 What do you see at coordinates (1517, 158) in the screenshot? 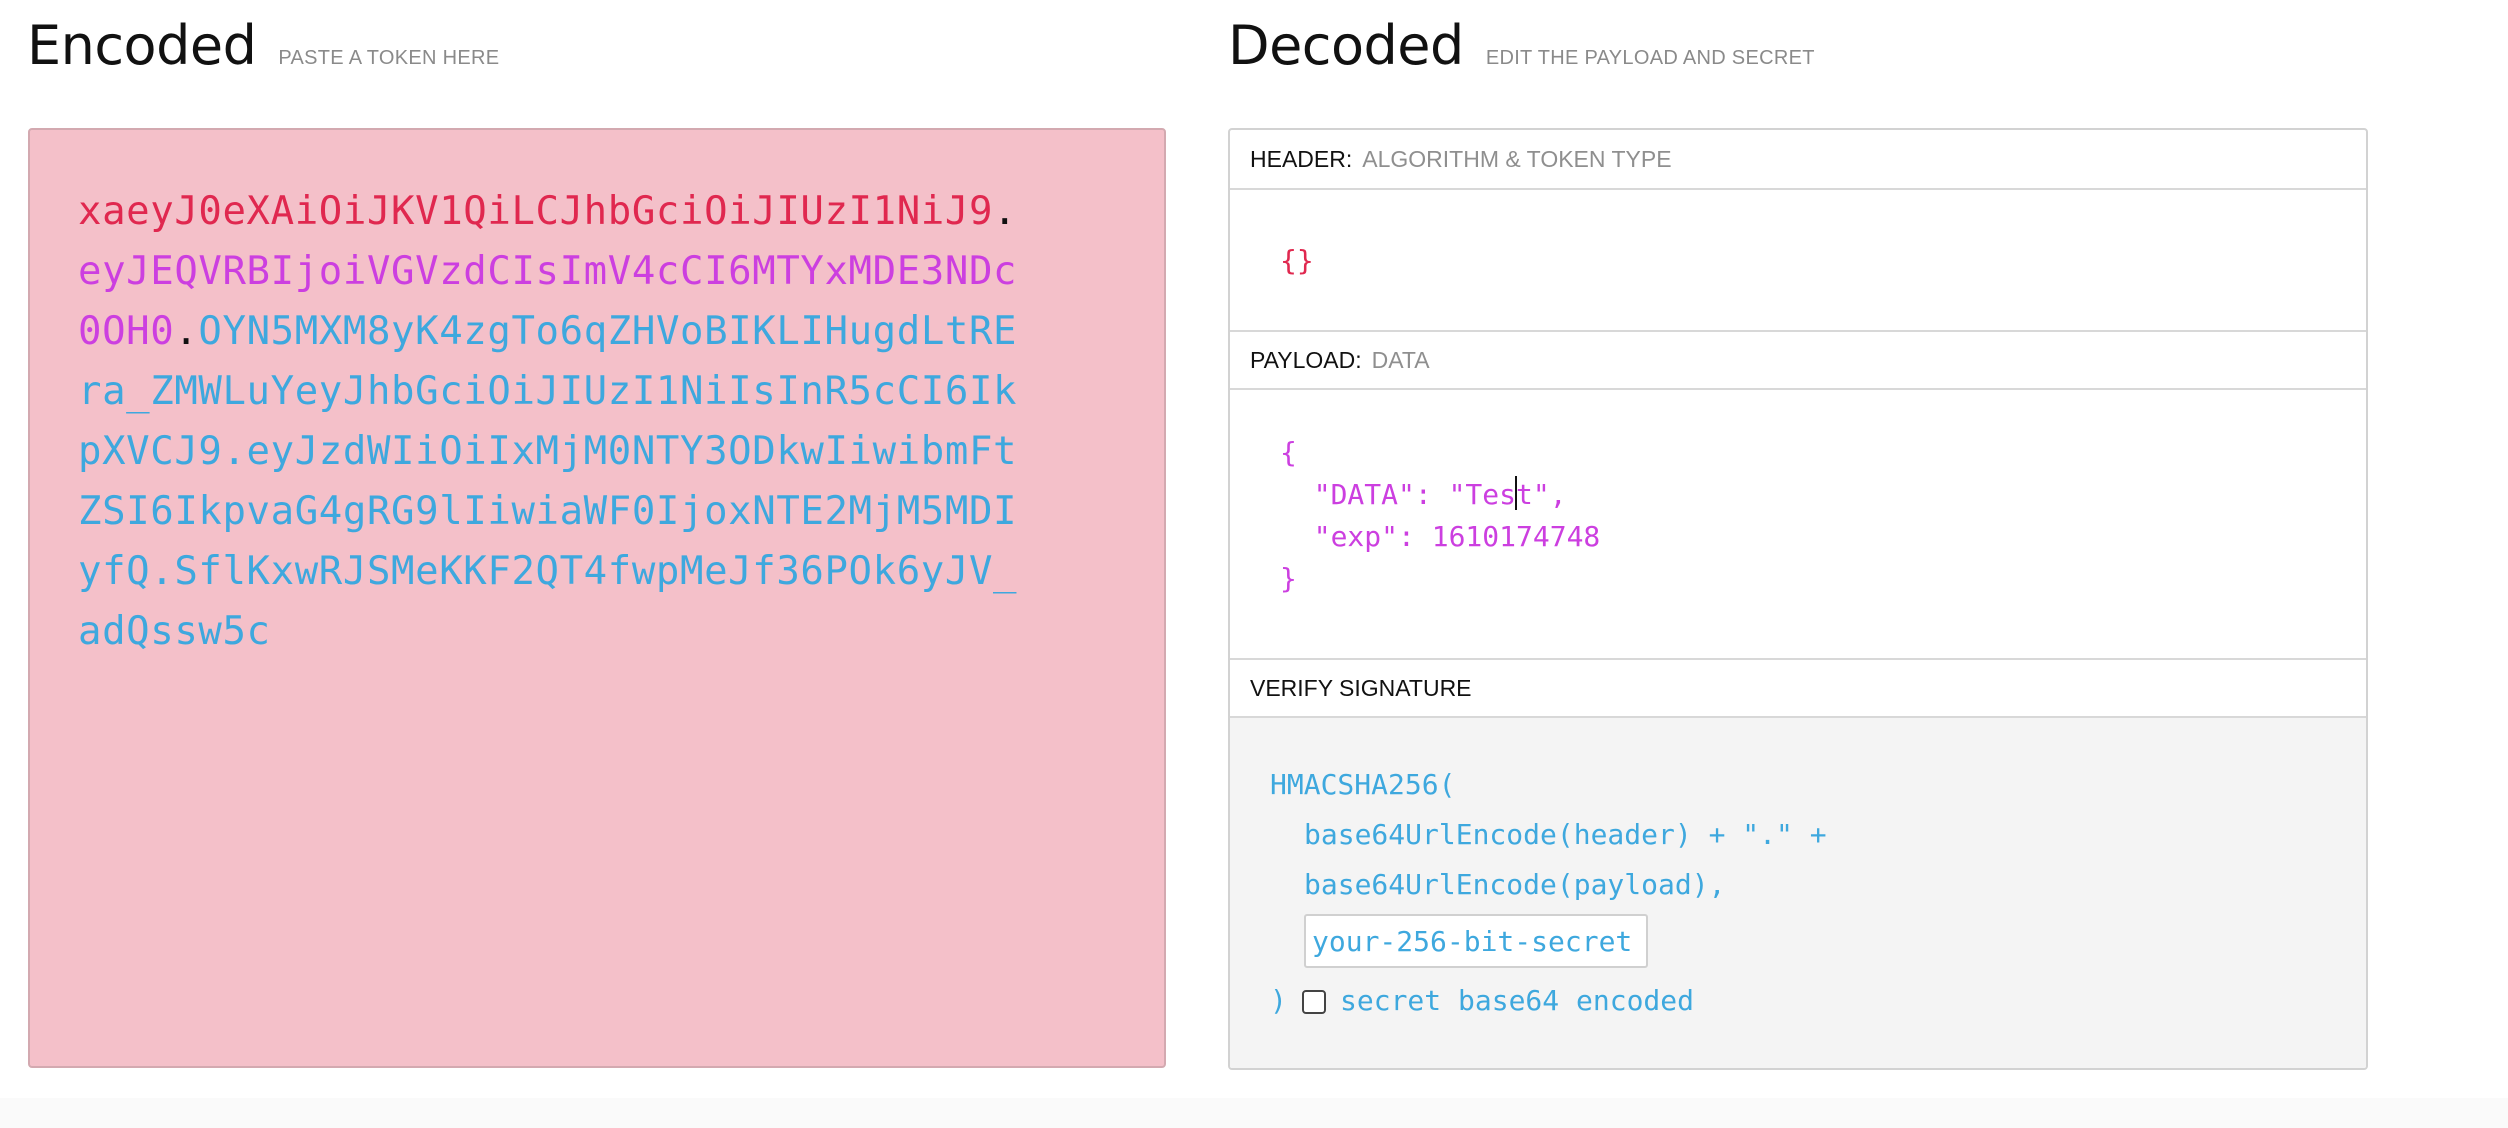
I see `header-sublabel: ALGORITHM & TOKEN TYPE` at bounding box center [1517, 158].